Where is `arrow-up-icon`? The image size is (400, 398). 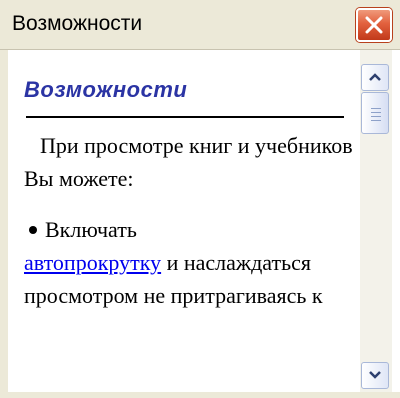 arrow-up-icon is located at coordinates (375, 77).